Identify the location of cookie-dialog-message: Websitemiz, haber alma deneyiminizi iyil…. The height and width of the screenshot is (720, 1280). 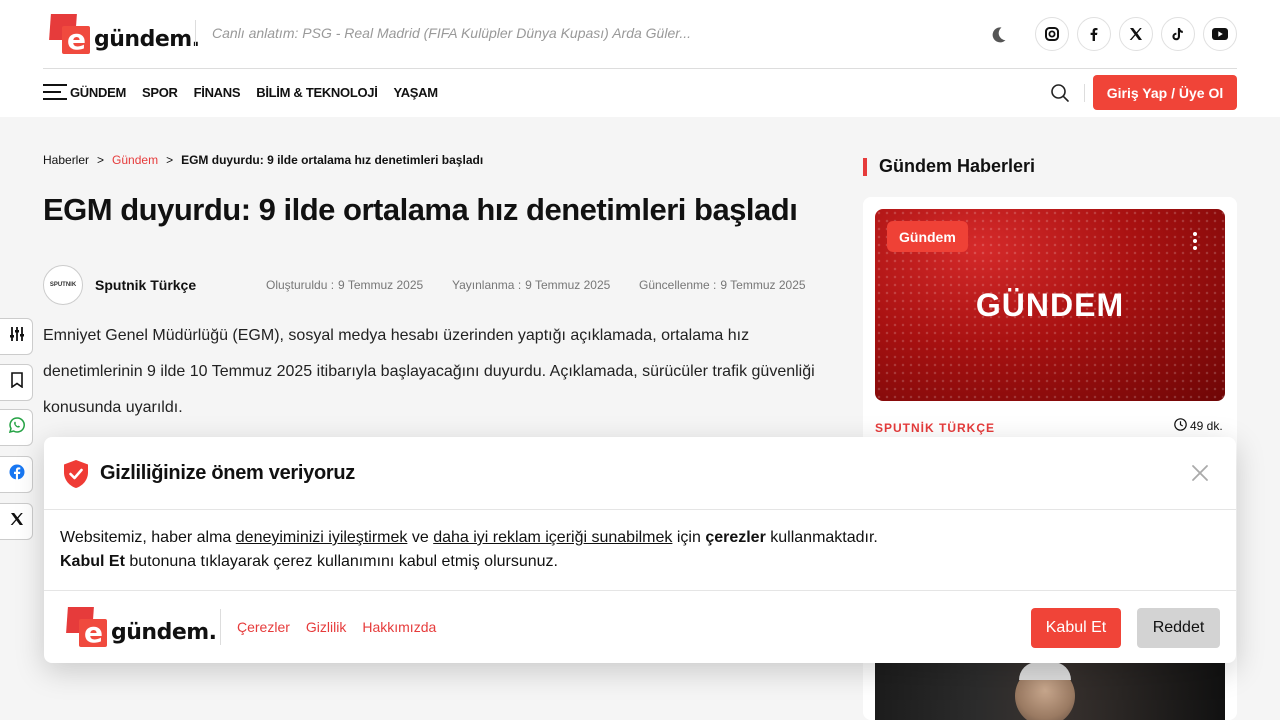
(469, 550).